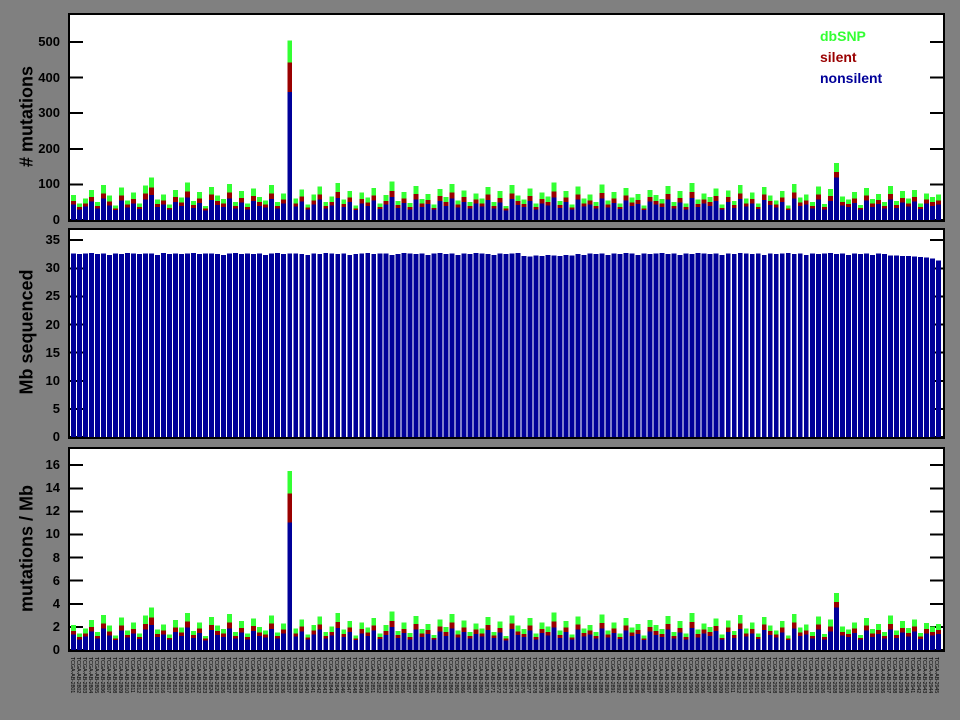 The image size is (960, 720). What do you see at coordinates (413, 675) in the screenshot?
I see `x-tick-label: TCGA-AB-2858` at bounding box center [413, 675].